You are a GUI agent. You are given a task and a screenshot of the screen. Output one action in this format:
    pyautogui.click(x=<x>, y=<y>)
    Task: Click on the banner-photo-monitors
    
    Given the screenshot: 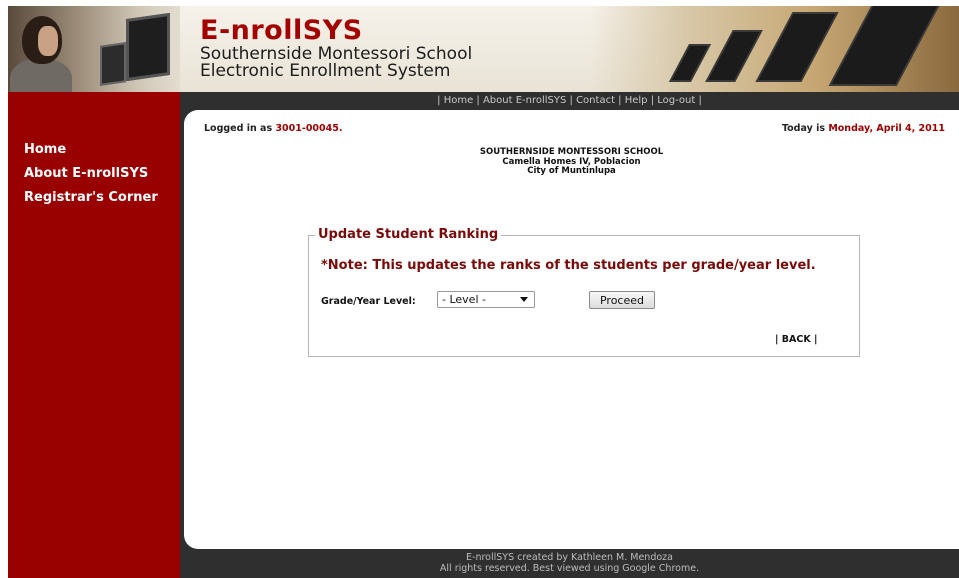 What is the action you would take?
    pyautogui.click(x=774, y=49)
    